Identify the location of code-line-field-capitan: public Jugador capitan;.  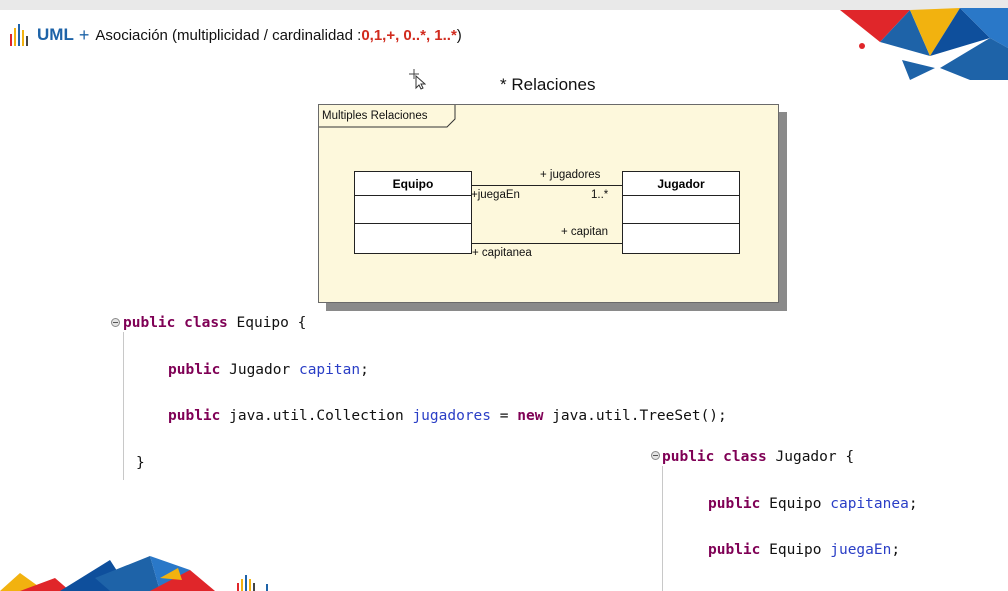
(268, 370).